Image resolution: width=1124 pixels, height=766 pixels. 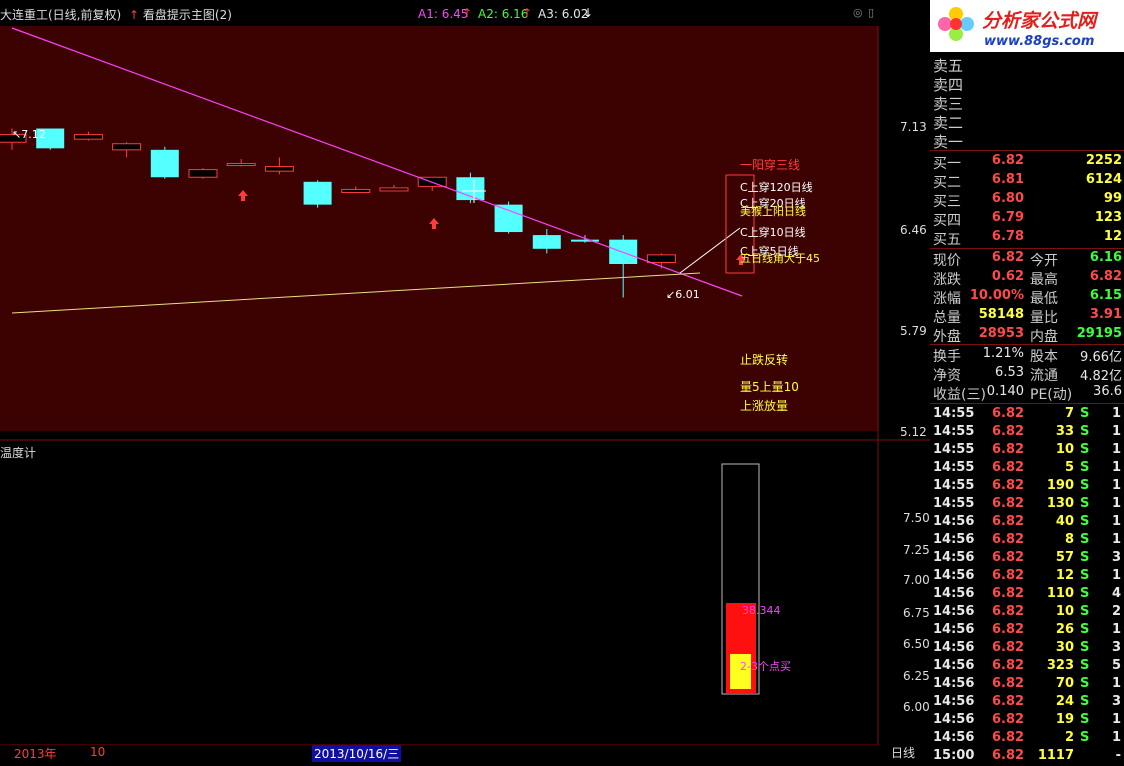 I want to click on tick-row: 14:55 6.82 7 S 1, so click(x=1027, y=415).